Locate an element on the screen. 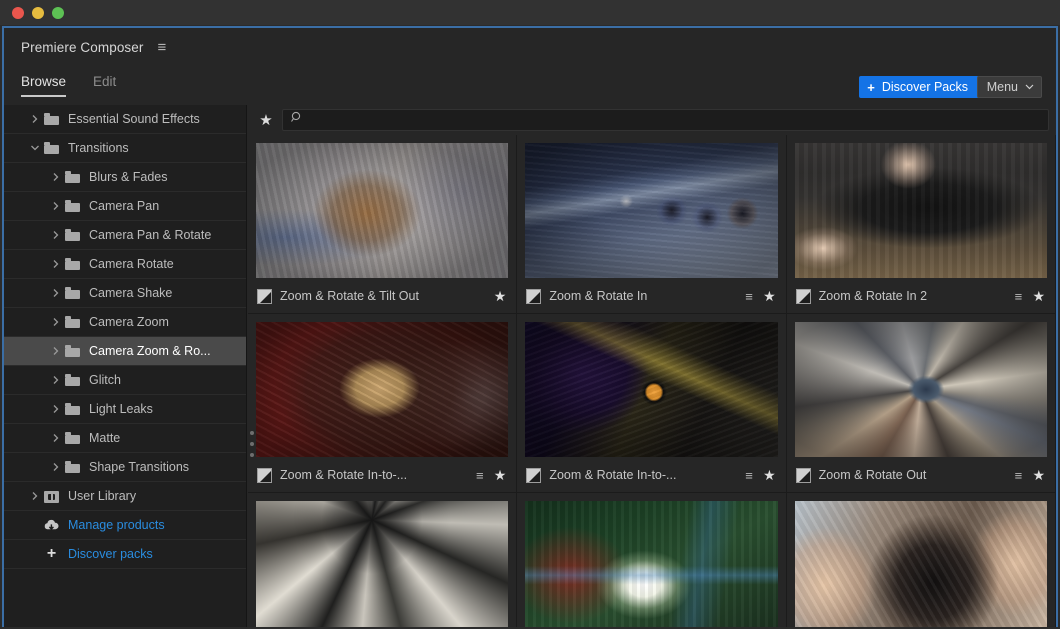  search-bar: ★ is located at coordinates (652, 120).